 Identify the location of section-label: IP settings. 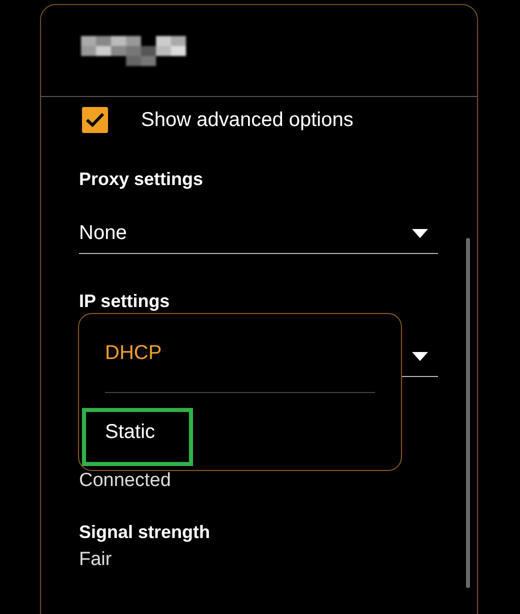
(125, 301).